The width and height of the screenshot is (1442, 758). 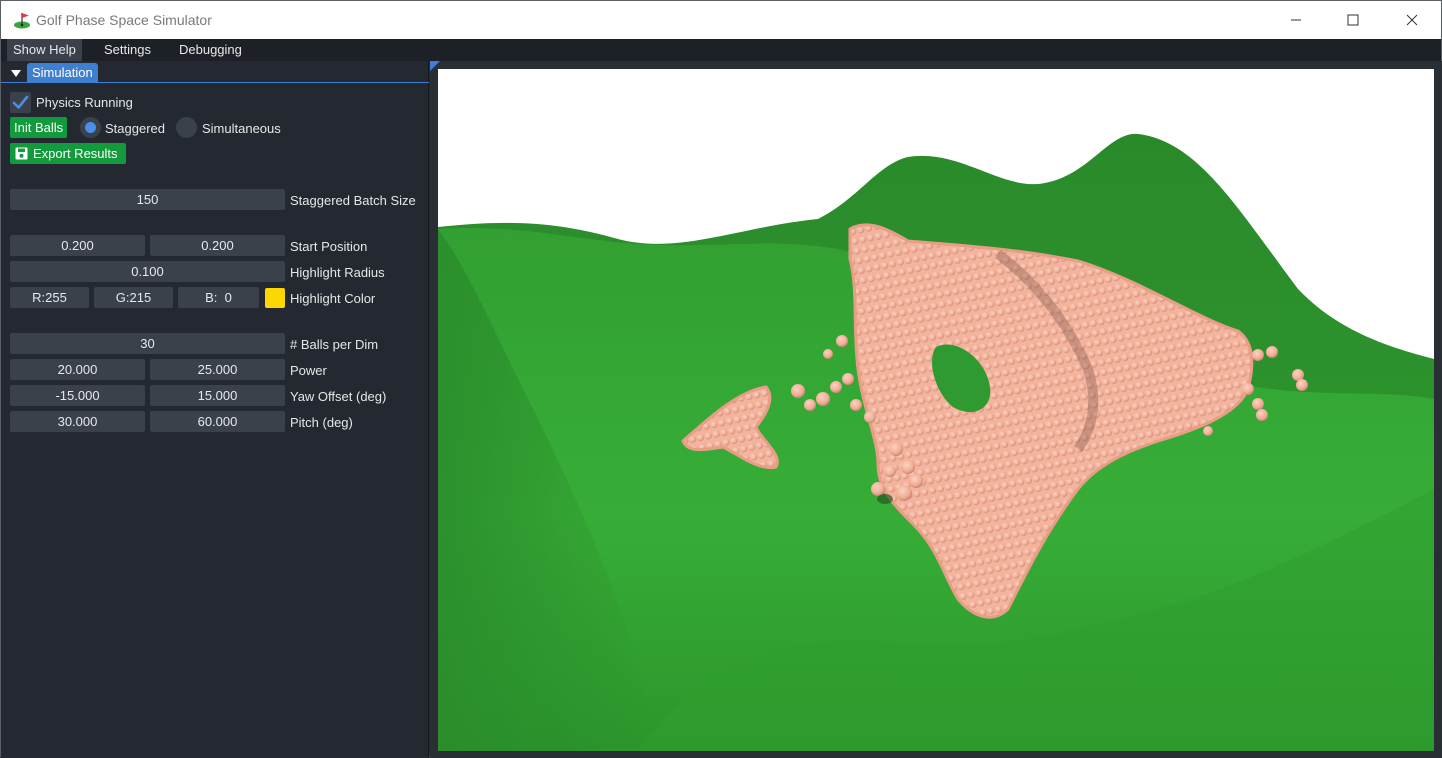 What do you see at coordinates (217, 395) in the screenshot?
I see `yaw-max-field: 15.000` at bounding box center [217, 395].